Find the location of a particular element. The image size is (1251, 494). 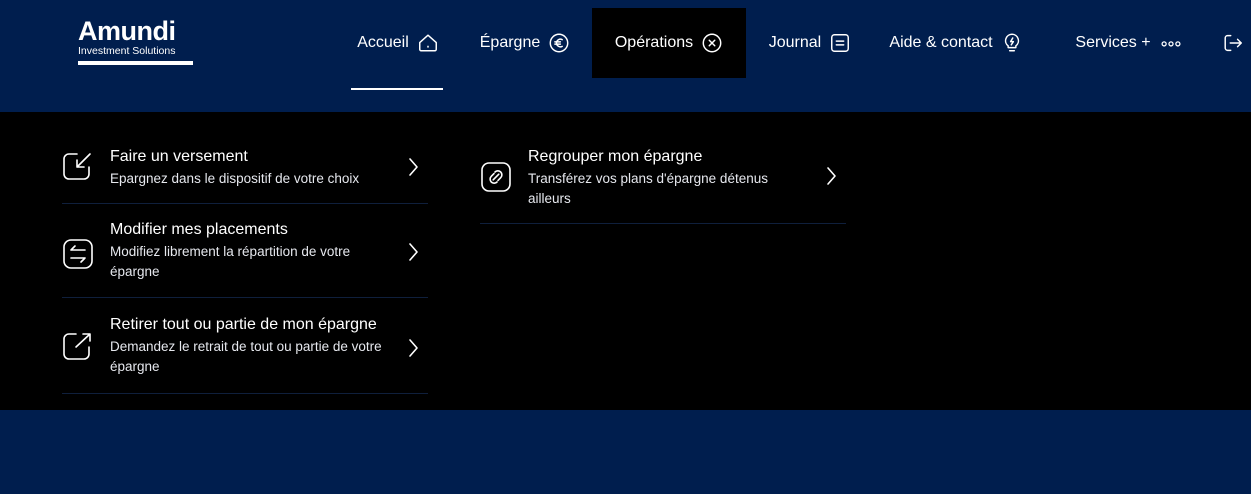

logo-underline is located at coordinates (135, 63).